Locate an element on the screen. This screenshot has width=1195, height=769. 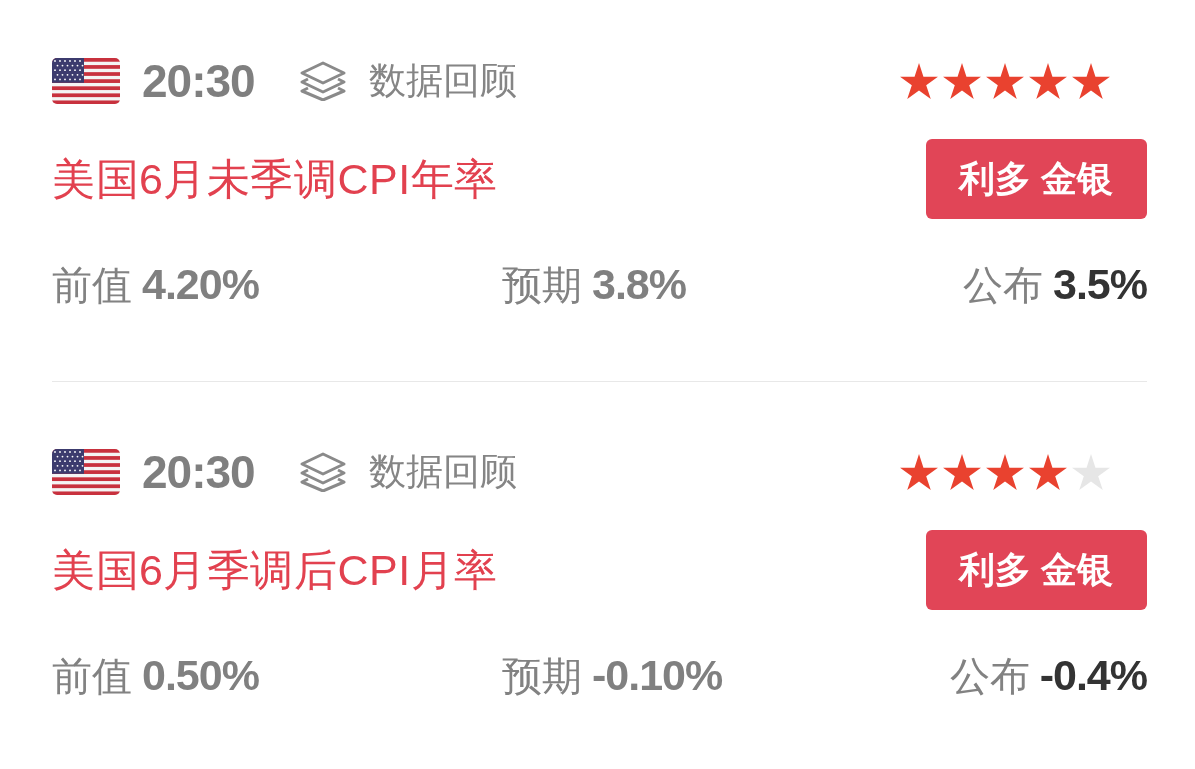
field-value: -0.10% is located at coordinates (657, 675).